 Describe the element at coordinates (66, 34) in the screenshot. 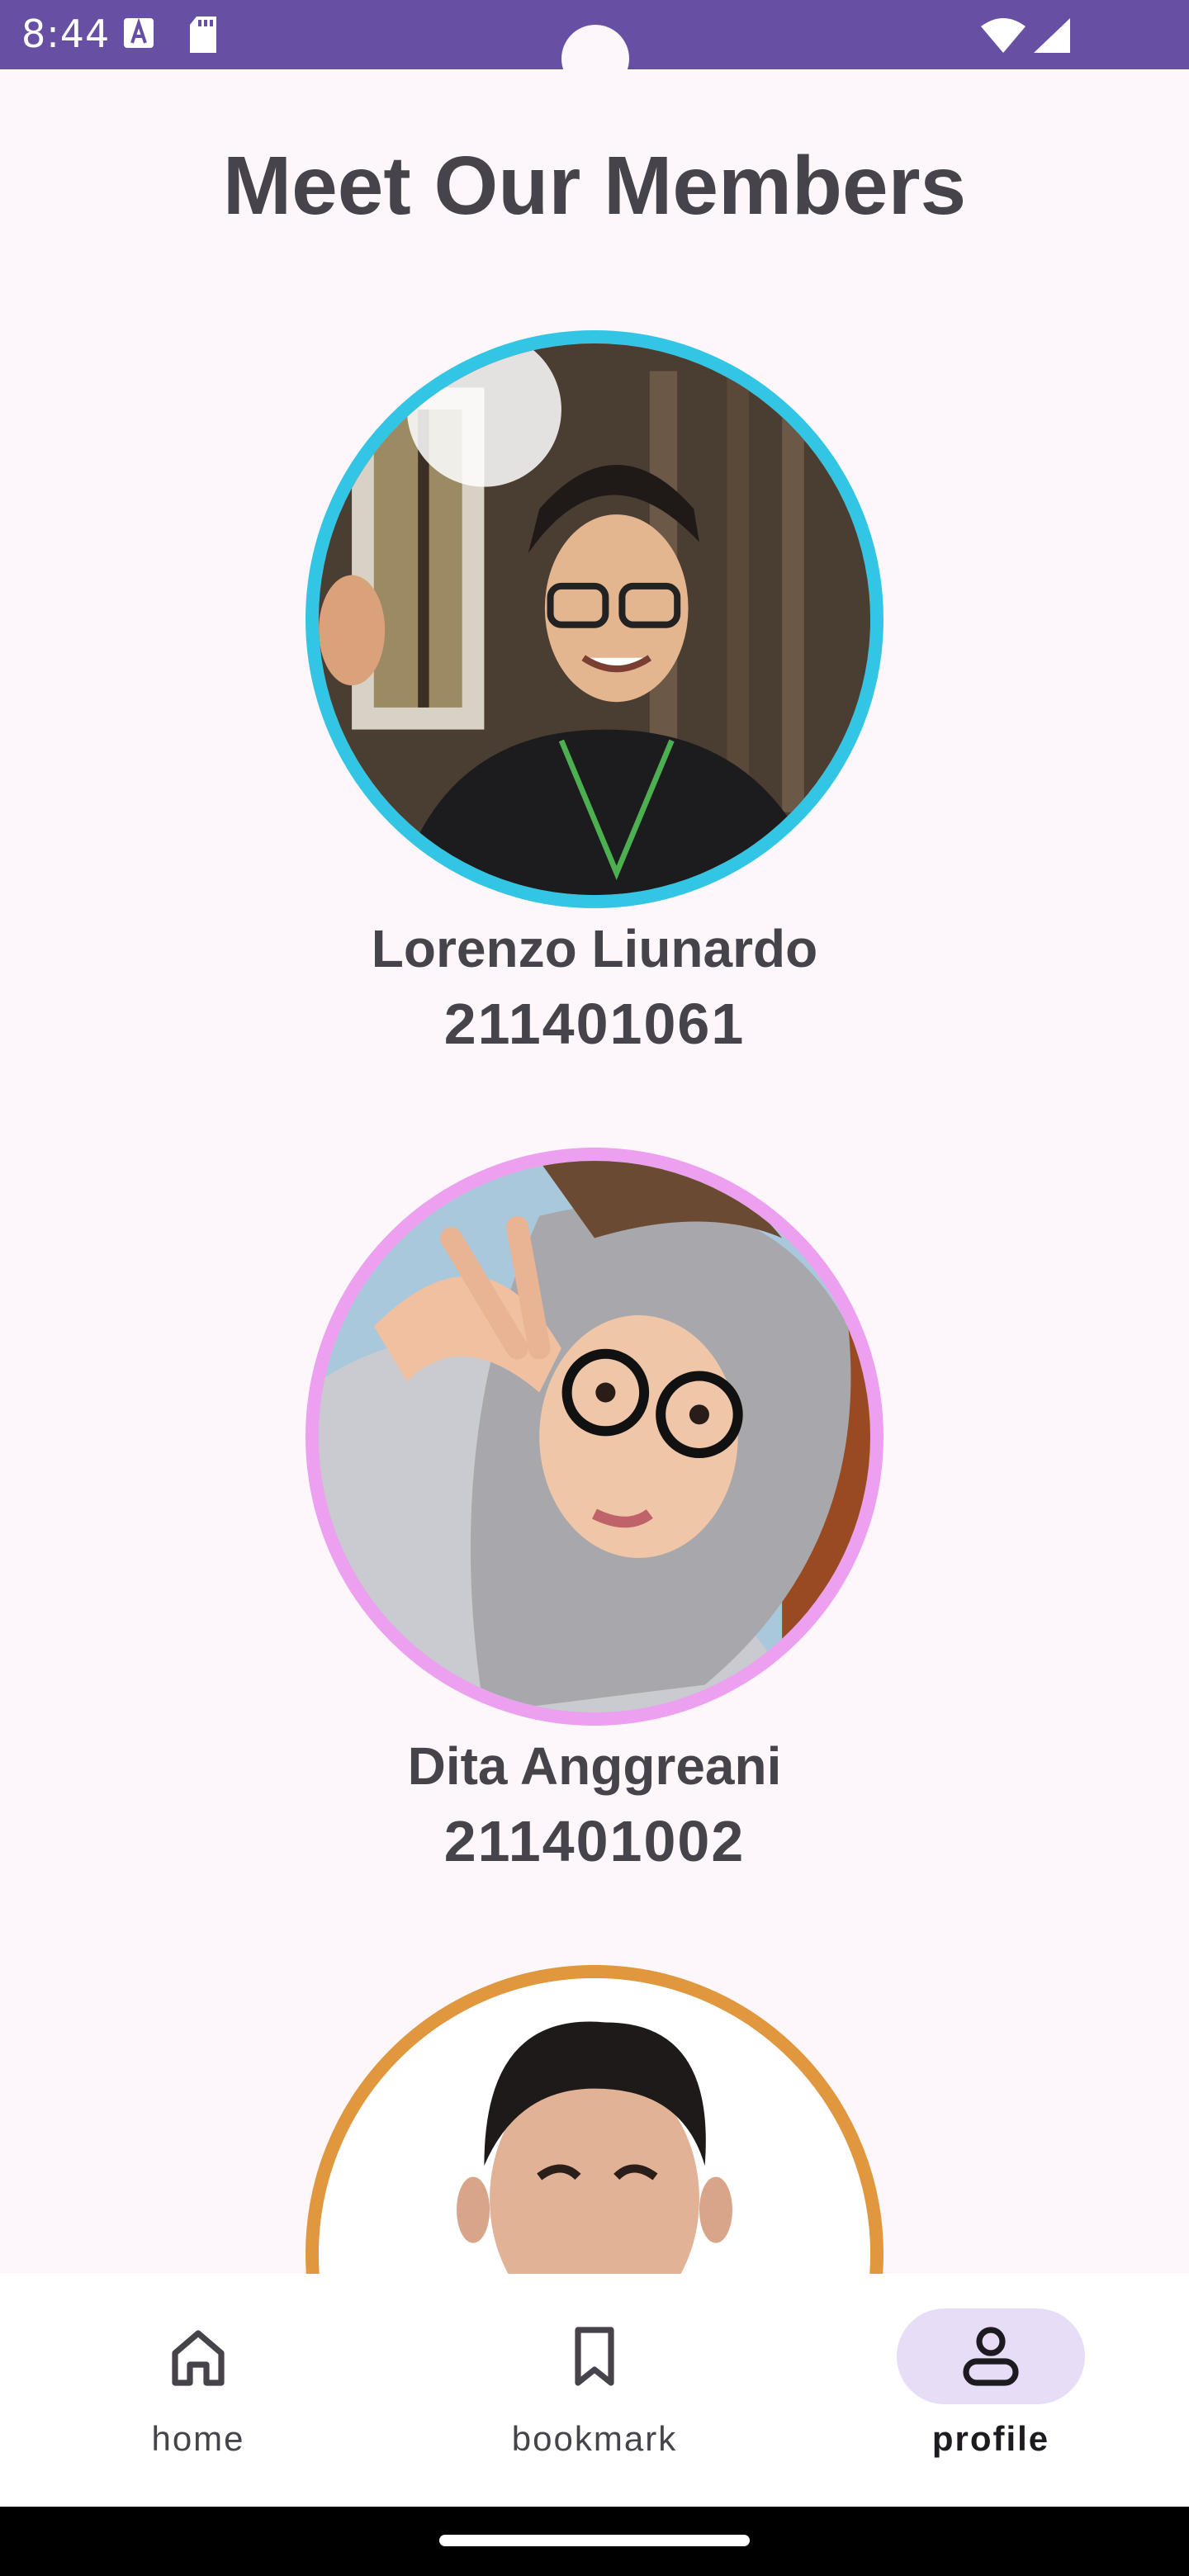

I see `status-time: 8:44` at that location.